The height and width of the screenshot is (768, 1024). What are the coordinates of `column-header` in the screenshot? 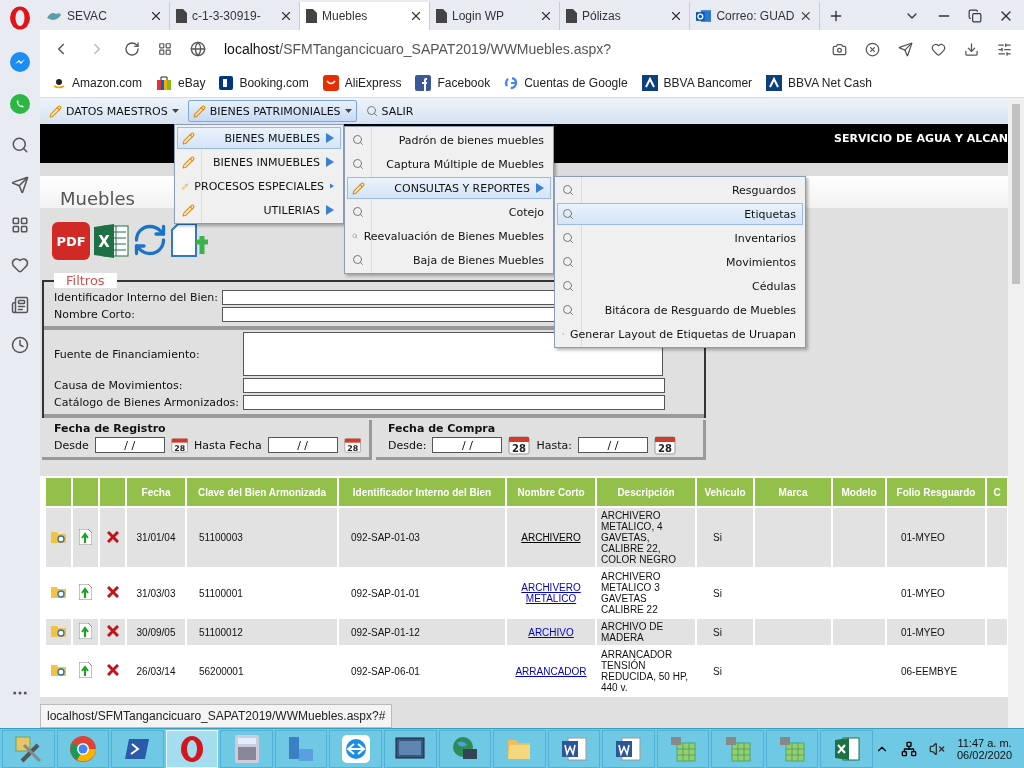 It's located at (58, 492).